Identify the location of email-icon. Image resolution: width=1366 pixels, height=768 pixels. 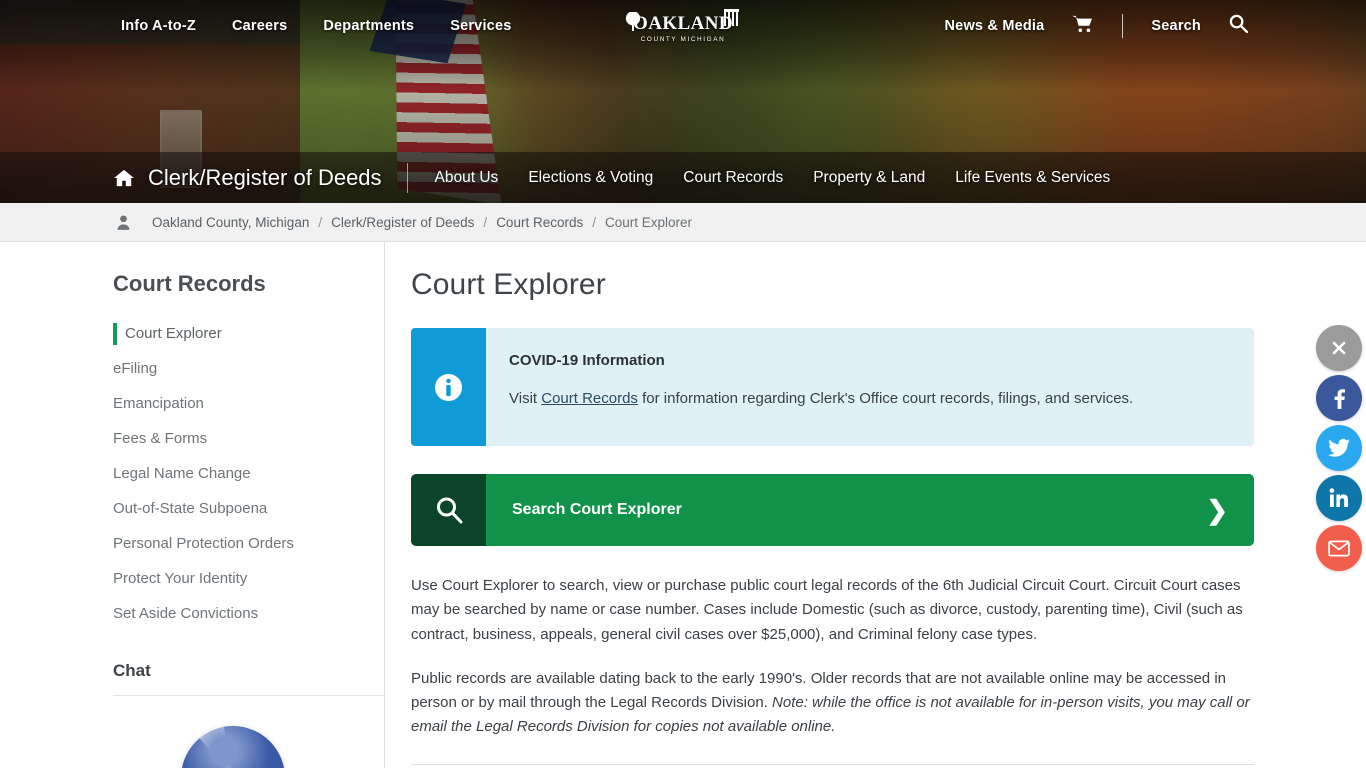
(1339, 548).